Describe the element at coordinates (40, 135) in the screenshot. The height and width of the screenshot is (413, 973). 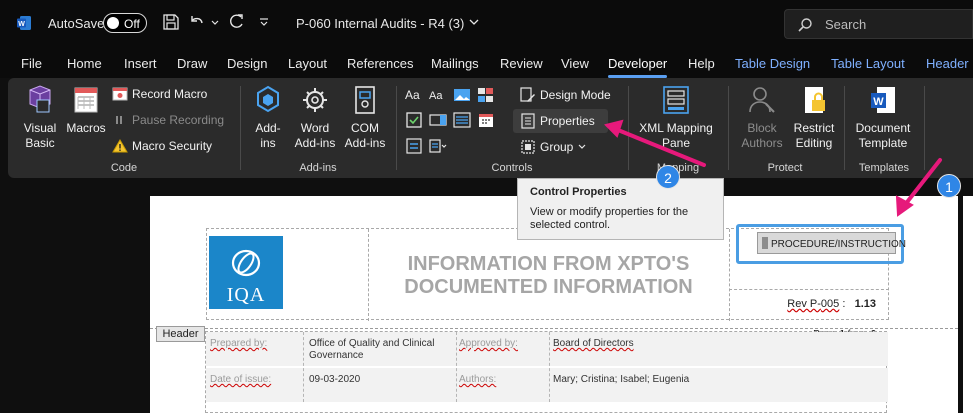
I see `visual-basic-label: Visual Basic` at that location.